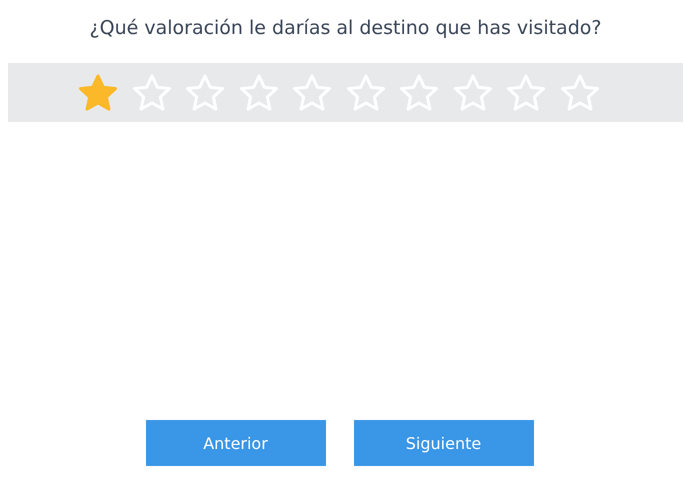  Describe the element at coordinates (339, 92) in the screenshot. I see `star-rating` at that location.